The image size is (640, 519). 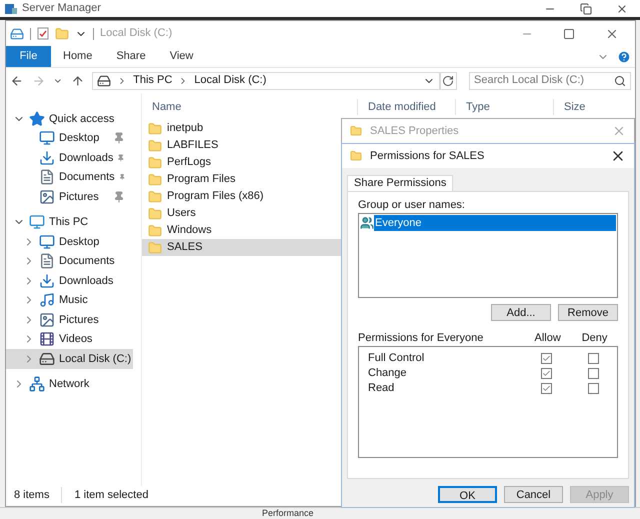 What do you see at coordinates (32, 495) in the screenshot?
I see `status-text: 8 items` at bounding box center [32, 495].